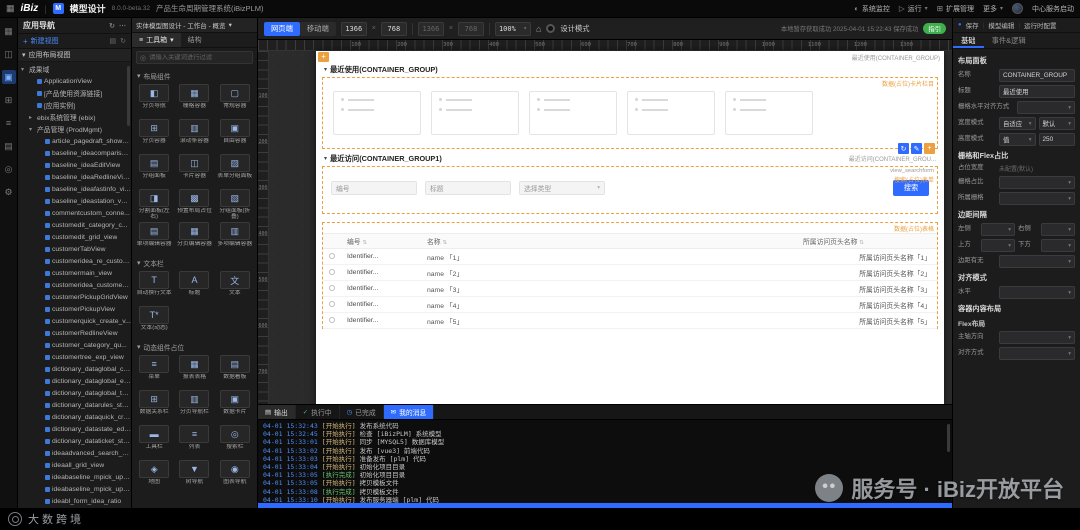 The height and width of the screenshot is (530, 1080). I want to click on app-icon: ▦, so click(9, 31).